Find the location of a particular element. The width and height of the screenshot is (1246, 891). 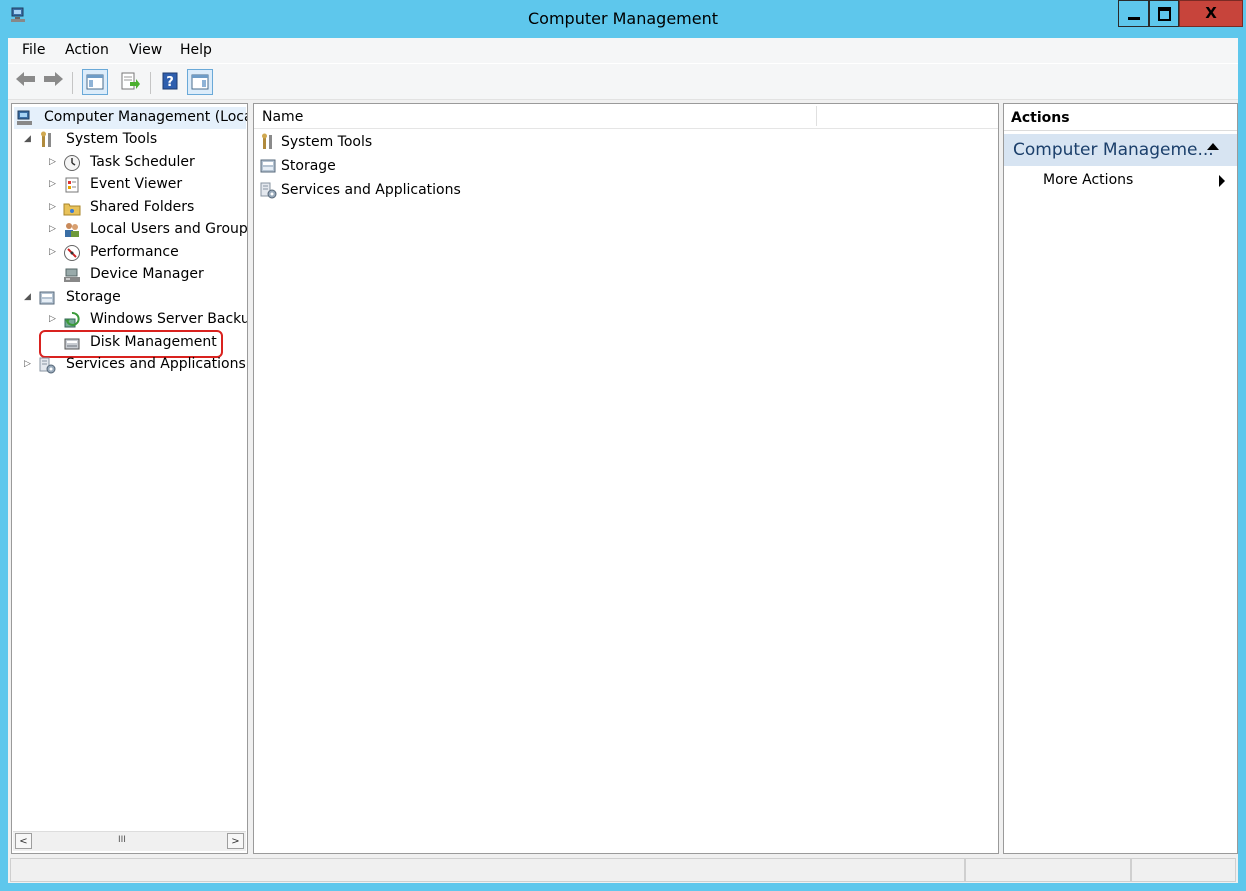

tree-item-windows-server-backup: ▷ Windows Server Backup is located at coordinates (129, 320).